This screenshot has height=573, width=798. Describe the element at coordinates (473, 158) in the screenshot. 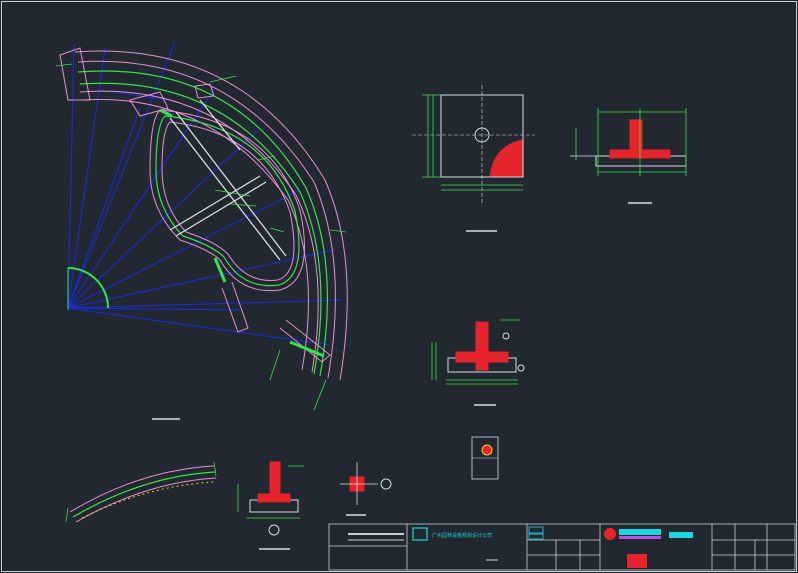

I see `square-footing-plan` at that location.